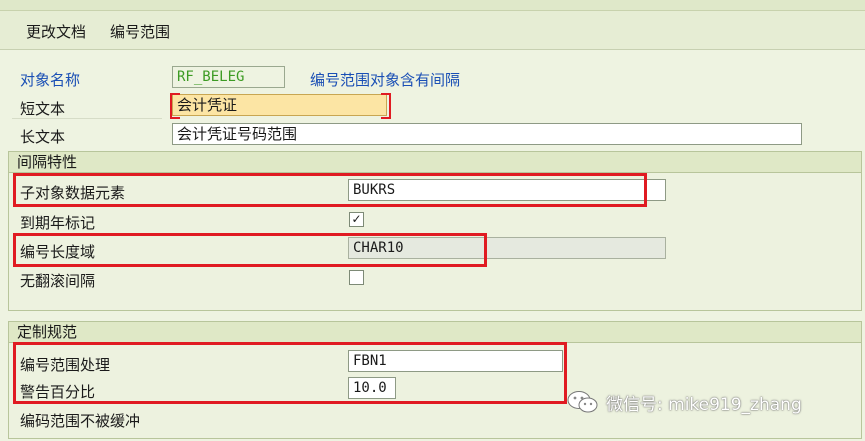 Image resolution: width=865 pixels, height=441 pixels. What do you see at coordinates (43, 137) in the screenshot?
I see `long-text-label: 长文本` at bounding box center [43, 137].